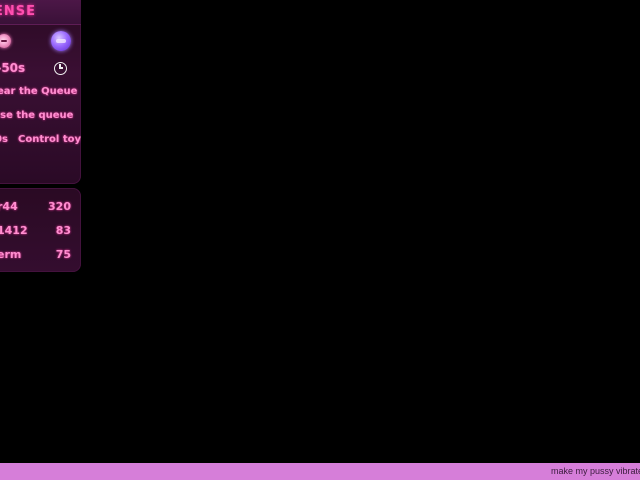  What do you see at coordinates (59, 206) in the screenshot?
I see `leaderboard-score: 320` at bounding box center [59, 206].